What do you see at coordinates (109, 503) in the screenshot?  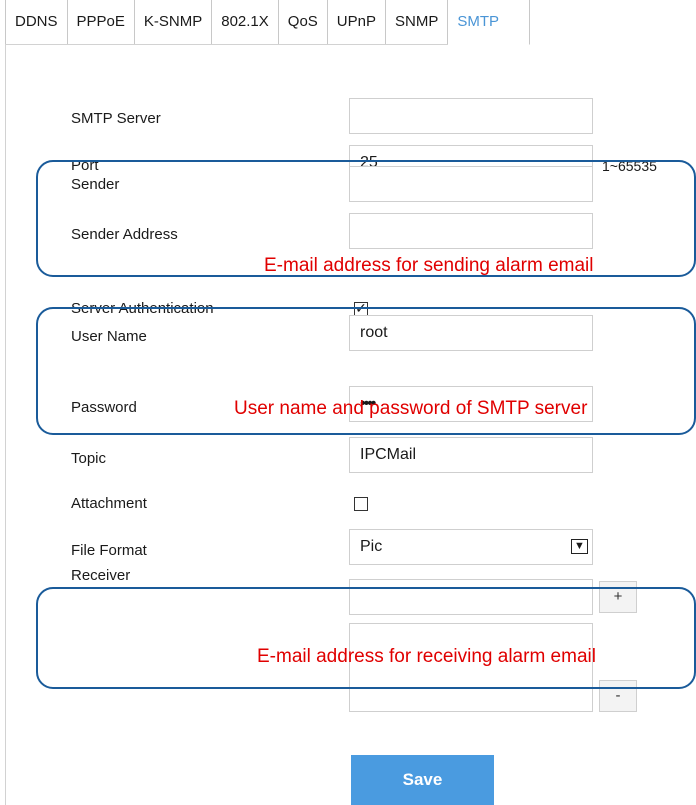 I see `attachment-label: Attachment` at bounding box center [109, 503].